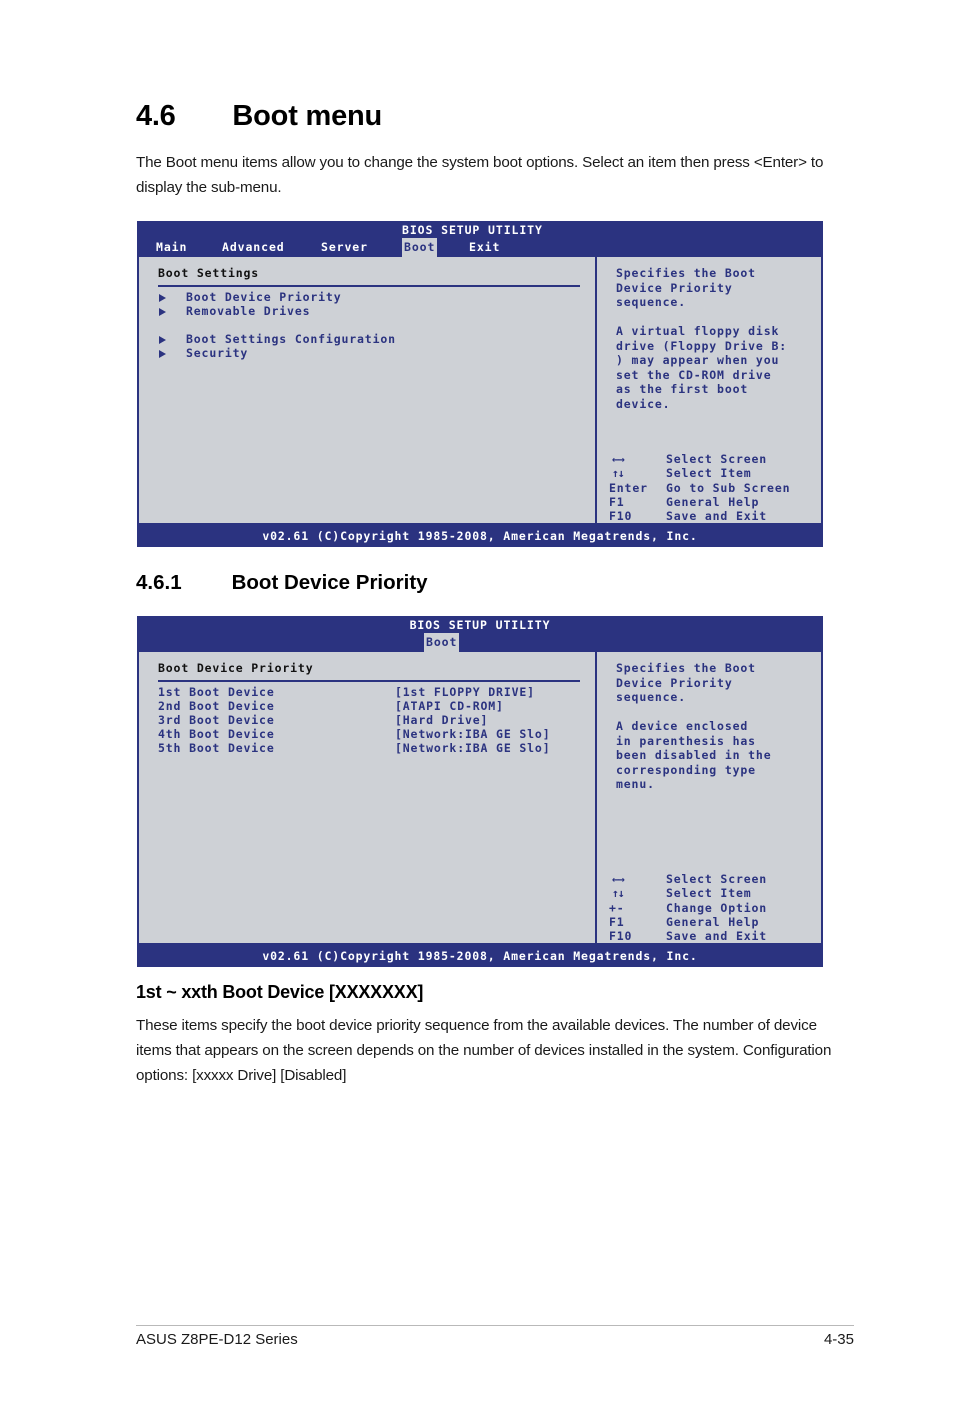 This screenshot has width=954, height=1418. I want to click on footer-product-name: ASUS Z8PE-D12 Series, so click(217, 1339).